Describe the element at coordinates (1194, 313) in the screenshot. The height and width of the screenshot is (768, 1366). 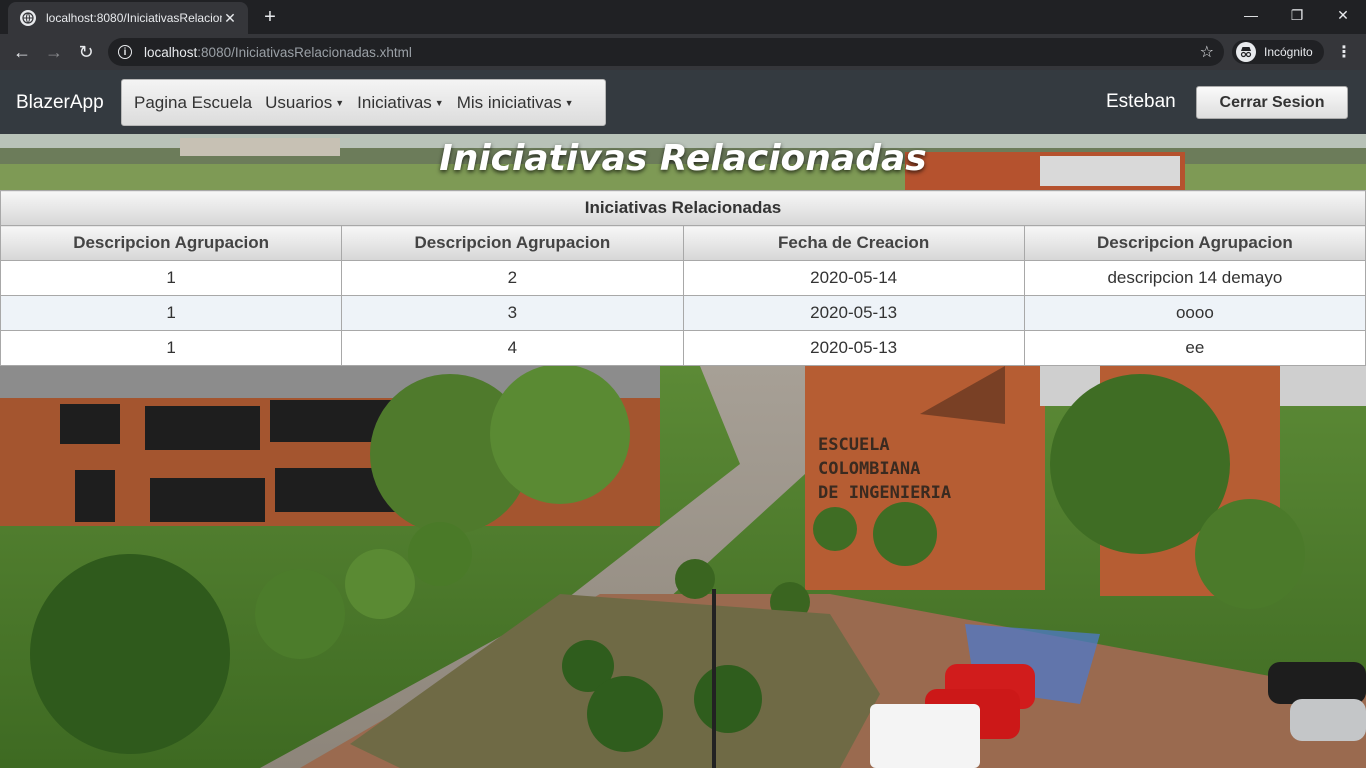
I see `table-cell: oooo` at that location.